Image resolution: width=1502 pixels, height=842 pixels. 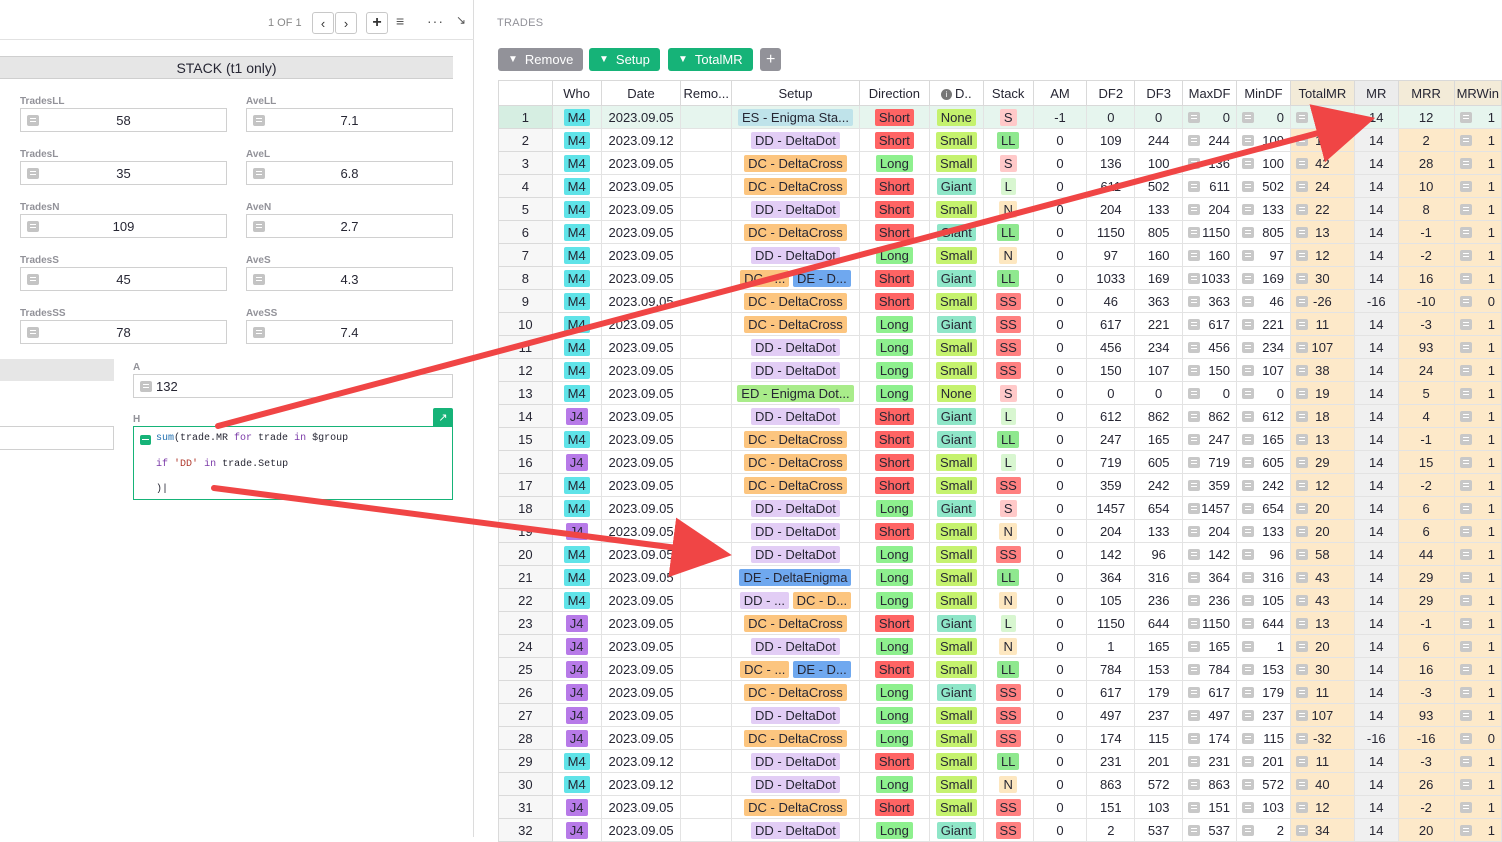 I want to click on direction-cell: Long, so click(x=894, y=255).